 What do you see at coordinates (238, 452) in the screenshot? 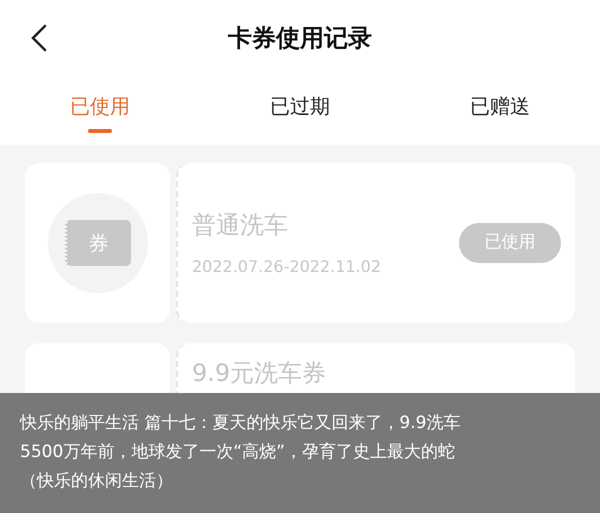
I see `caption-text: 5500万年前，地球发了一次“高烧”，孕育了史上最大的蛇` at bounding box center [238, 452].